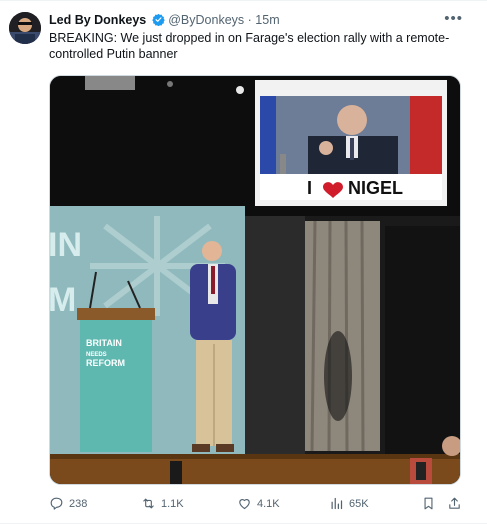 This screenshot has height=524, width=487. What do you see at coordinates (359, 503) in the screenshot?
I see `view-count: 65K` at bounding box center [359, 503].